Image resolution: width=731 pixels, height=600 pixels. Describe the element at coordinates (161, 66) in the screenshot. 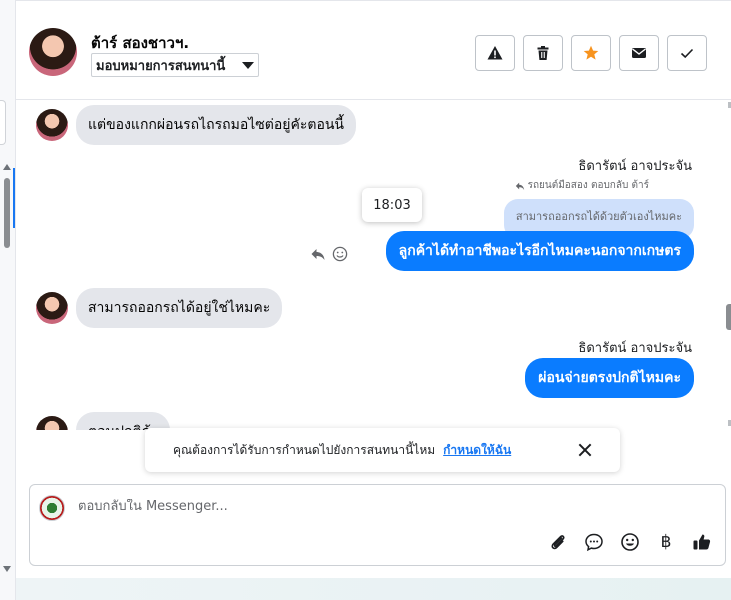

I see `assign-dropdown-label: มอบหมายการสนทนานี้` at that location.